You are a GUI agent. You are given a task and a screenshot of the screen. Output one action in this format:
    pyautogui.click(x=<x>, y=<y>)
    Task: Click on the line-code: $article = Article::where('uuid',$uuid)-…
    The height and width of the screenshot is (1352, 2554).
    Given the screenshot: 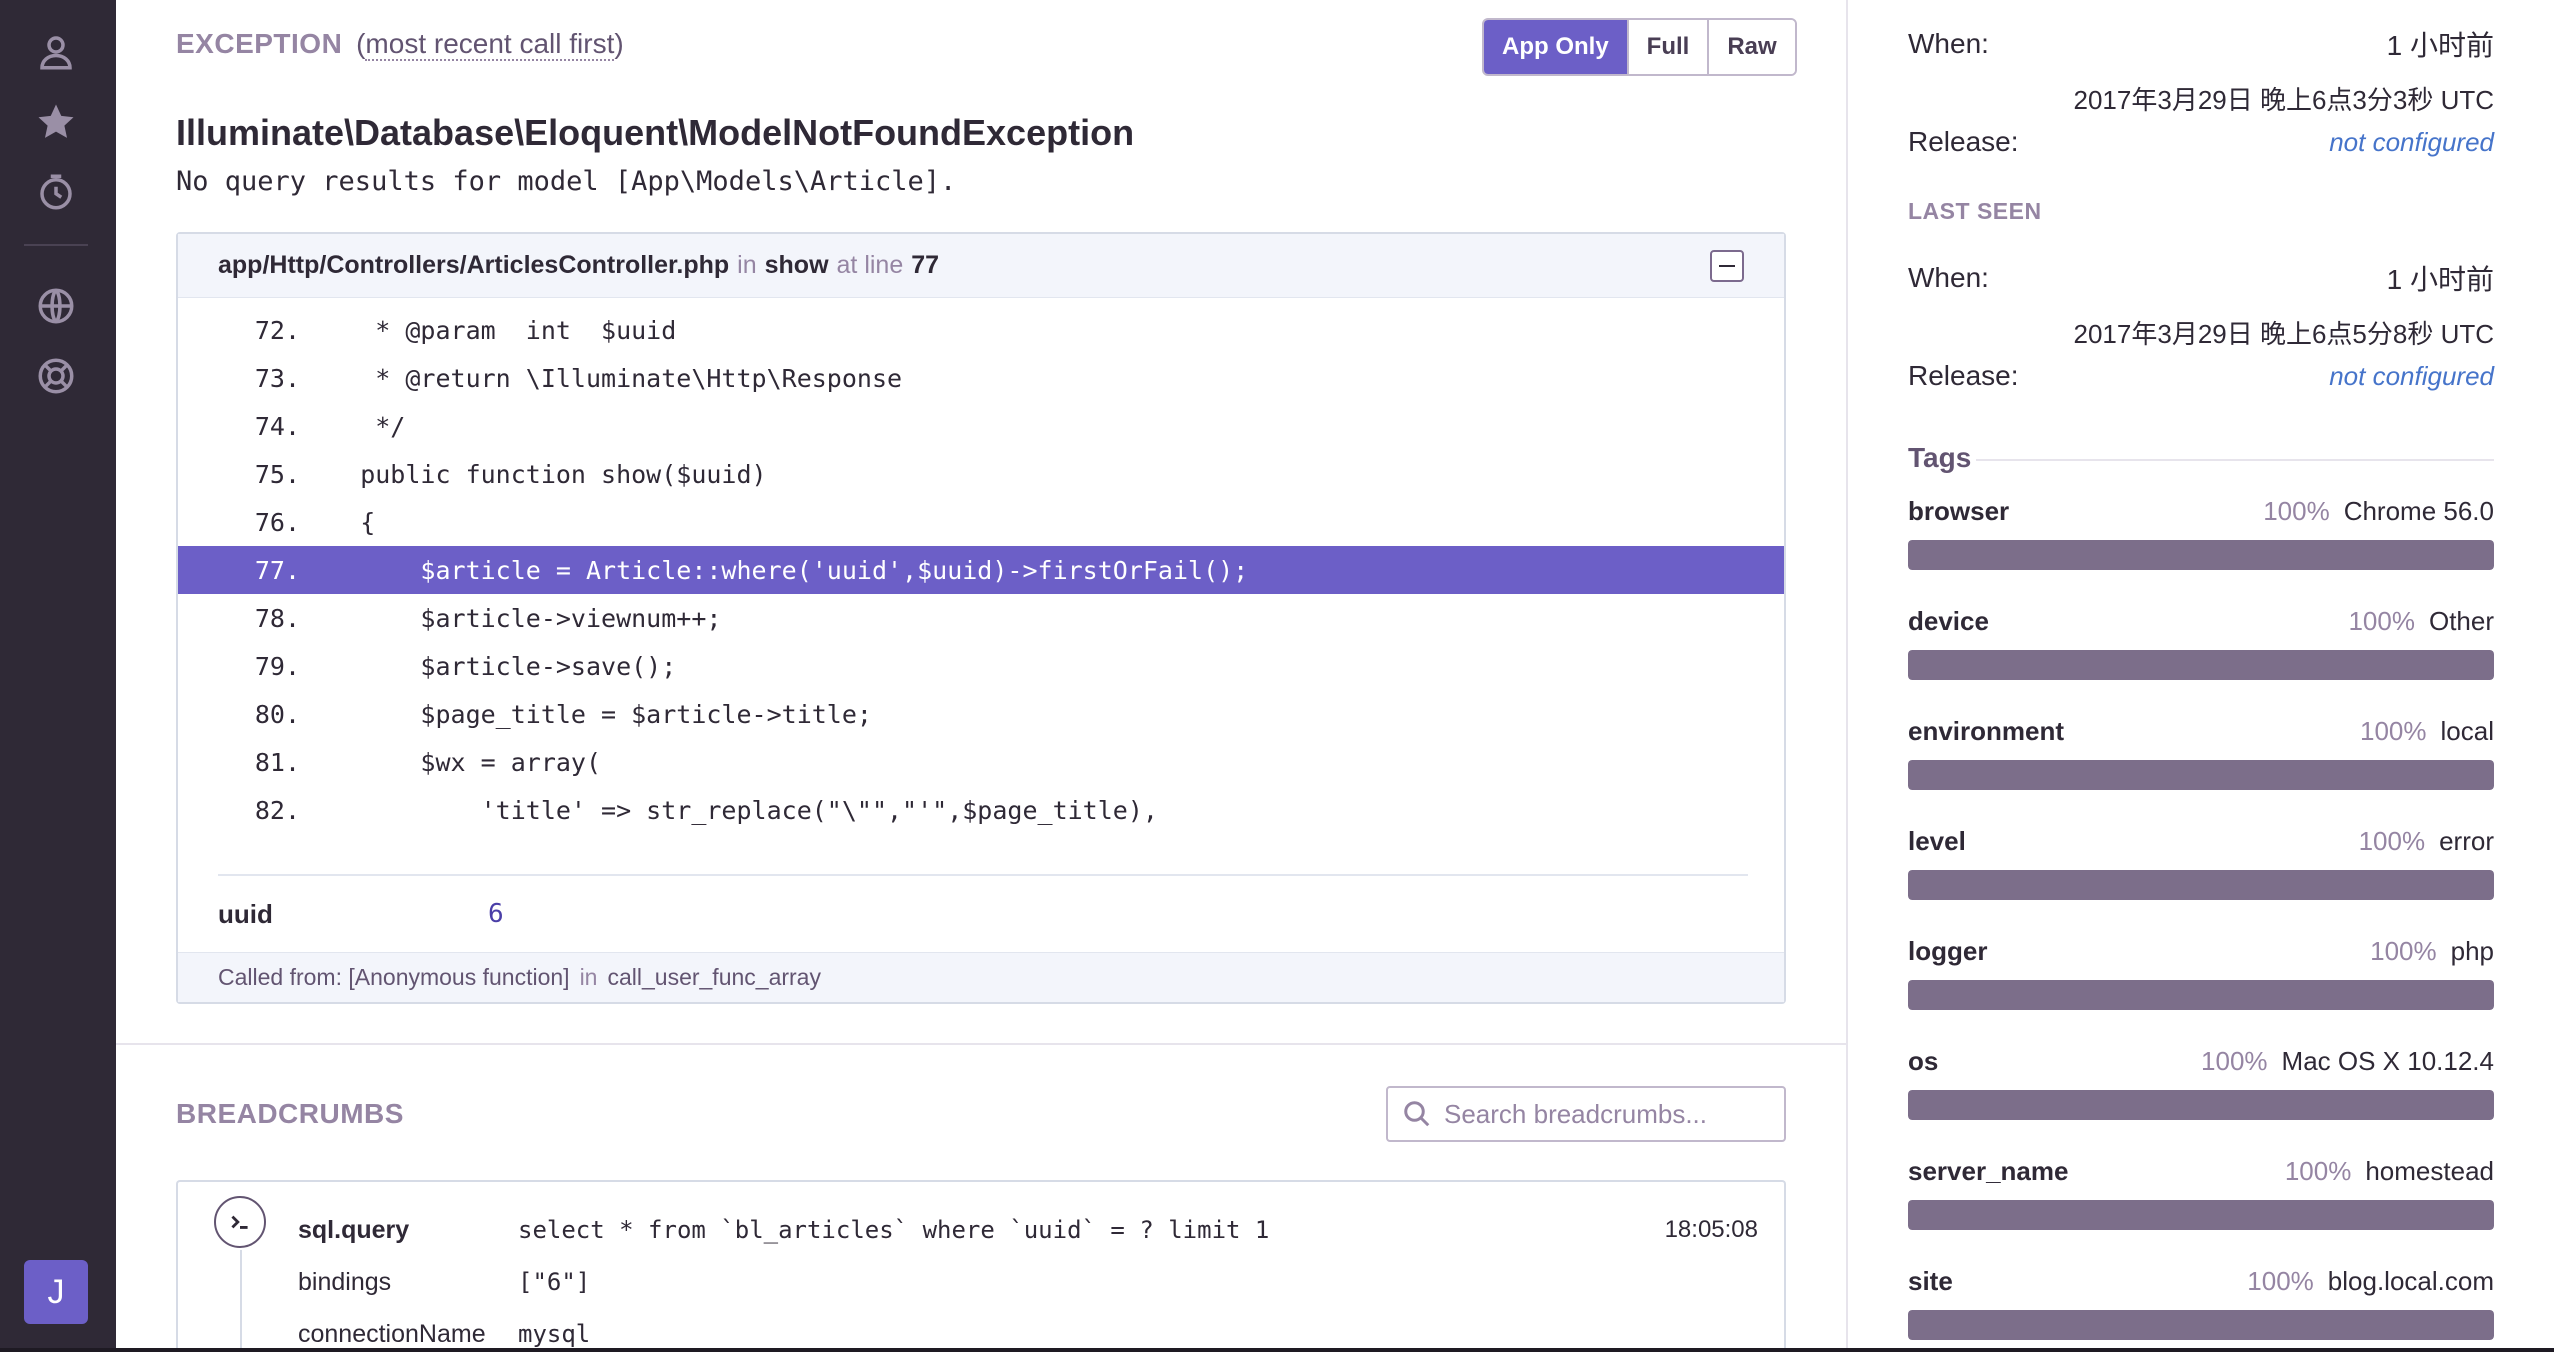 What is the action you would take?
    pyautogui.click(x=774, y=570)
    